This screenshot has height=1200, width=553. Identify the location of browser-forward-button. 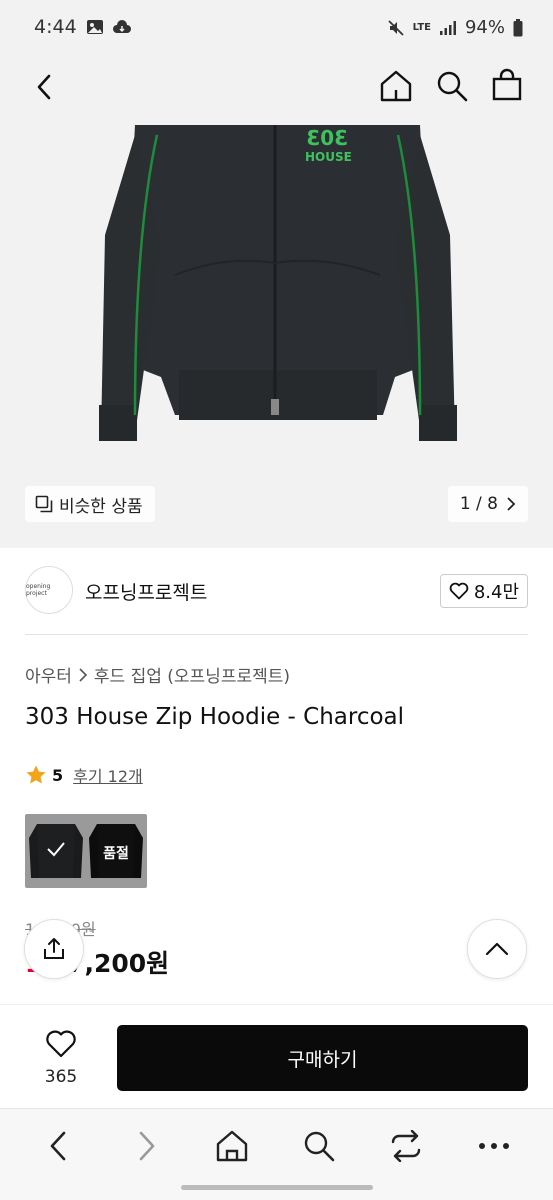
(146, 1146).